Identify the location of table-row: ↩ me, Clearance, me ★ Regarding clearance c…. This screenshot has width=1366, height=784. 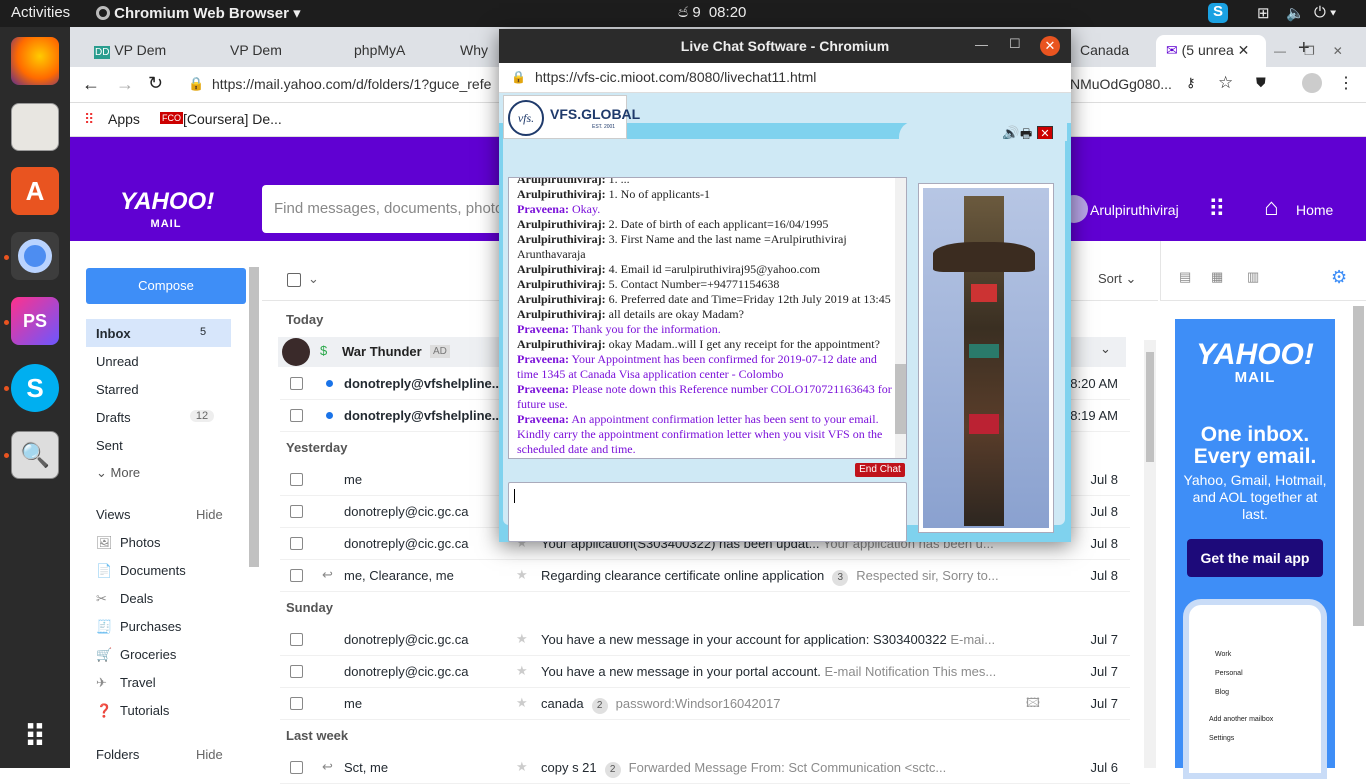
(705, 576).